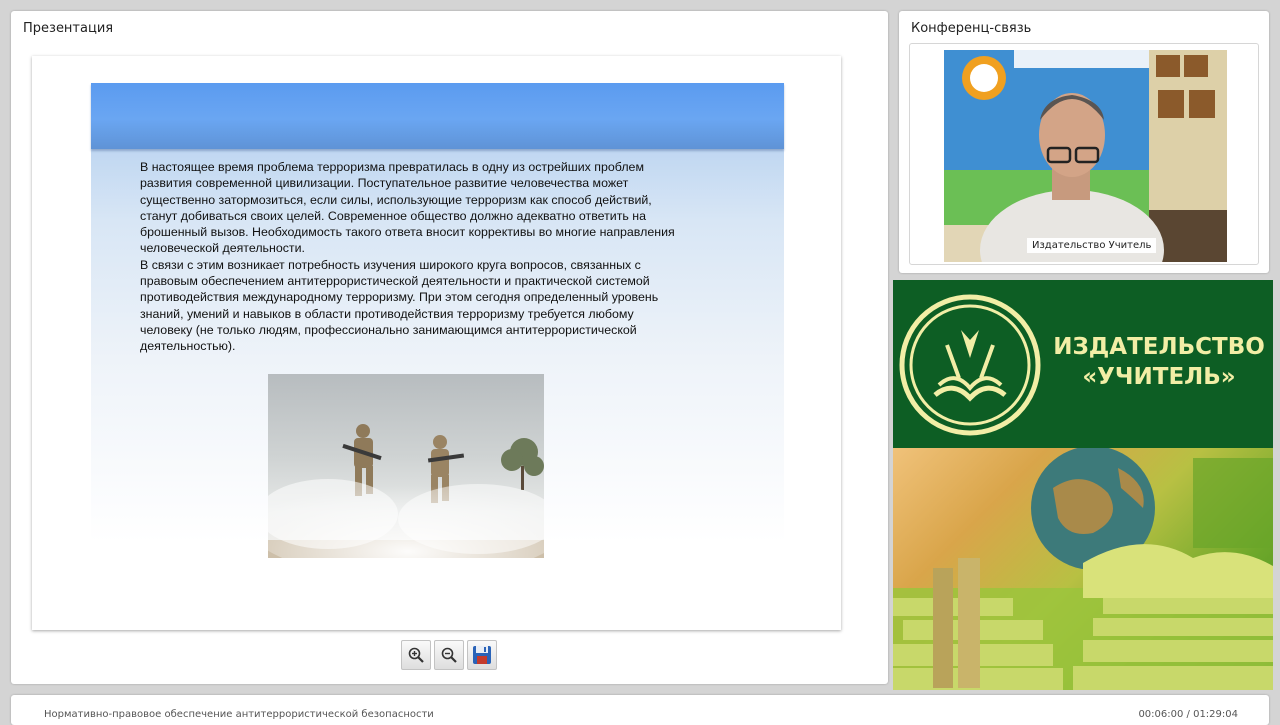  I want to click on slide-photo-soldiers, so click(406, 466).